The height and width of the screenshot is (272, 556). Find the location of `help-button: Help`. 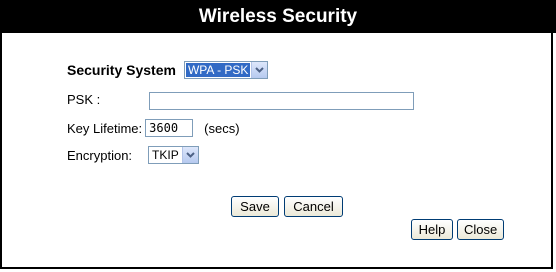

help-button: Help is located at coordinates (432, 229).